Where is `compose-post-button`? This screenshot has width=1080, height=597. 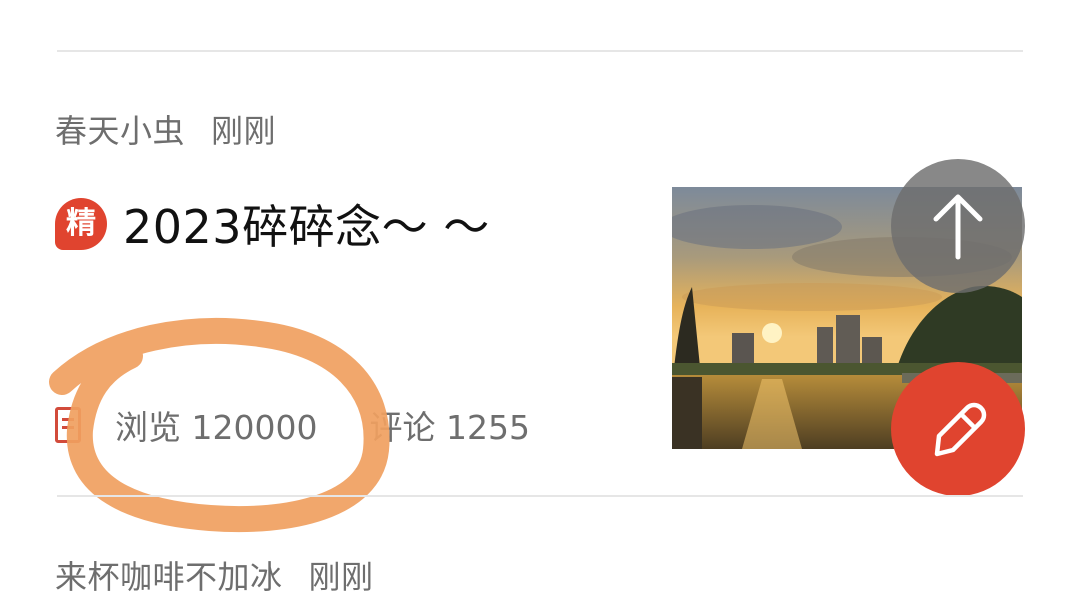
compose-post-button is located at coordinates (958, 429).